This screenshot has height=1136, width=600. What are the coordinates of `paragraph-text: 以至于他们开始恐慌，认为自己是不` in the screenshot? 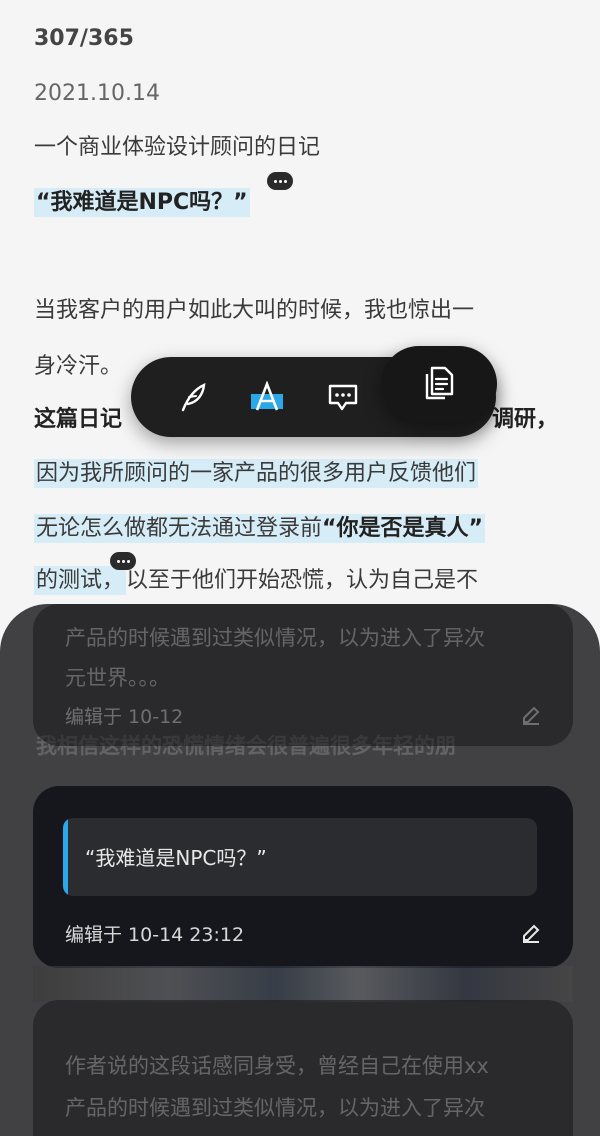 It's located at (302, 580).